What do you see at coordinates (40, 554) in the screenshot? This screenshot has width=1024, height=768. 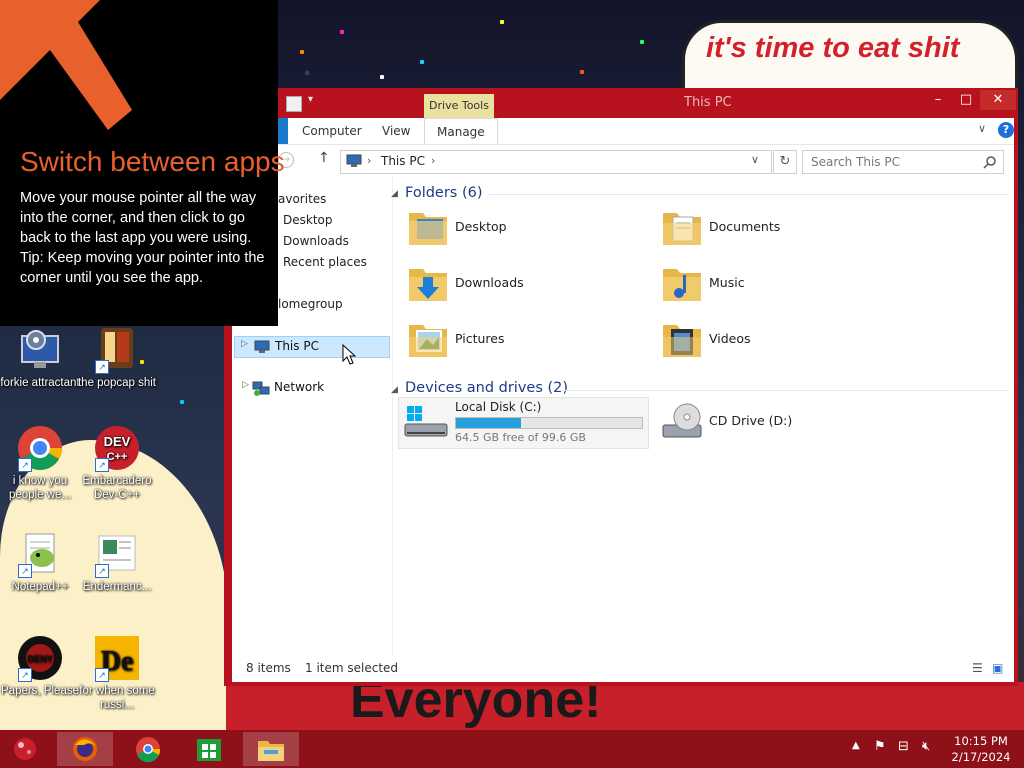 I see `notepadpp-icon: ↗` at bounding box center [40, 554].